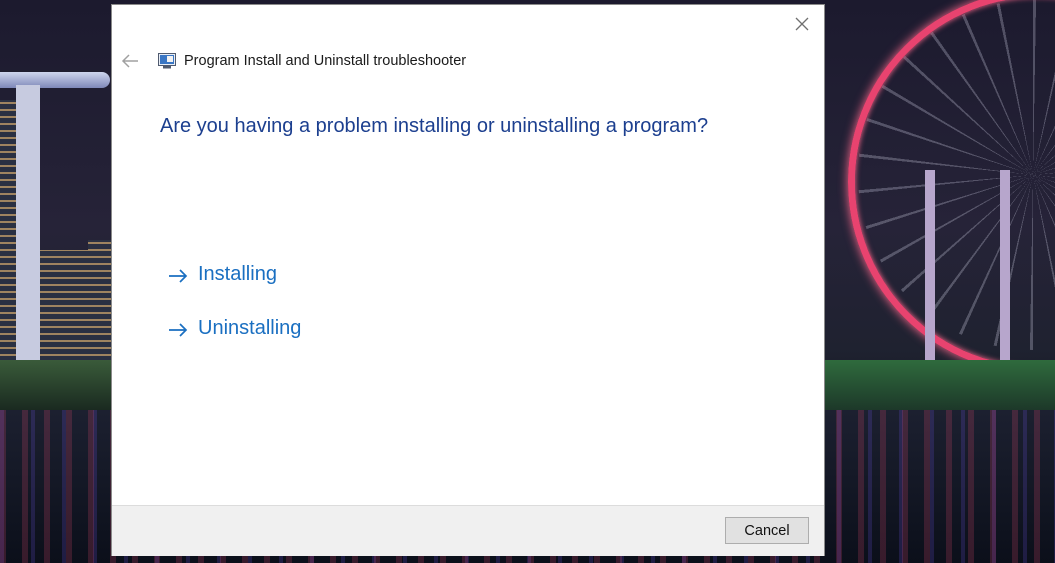  Describe the element at coordinates (250, 328) in the screenshot. I see `option-label: Uninstalling` at that location.